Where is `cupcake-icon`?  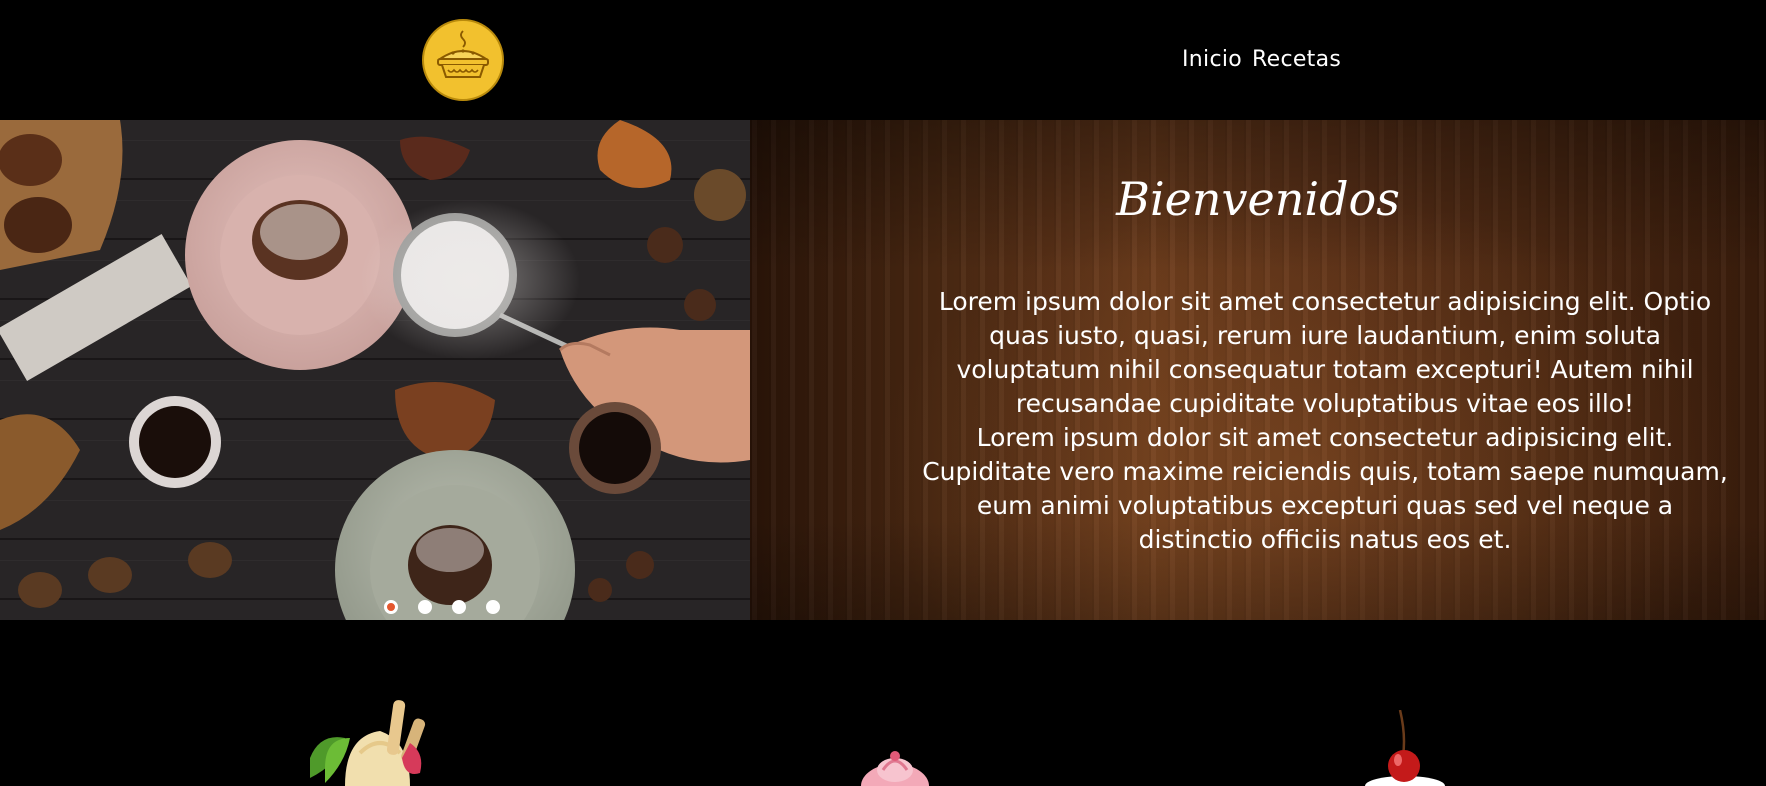
cupcake-icon is located at coordinates (895, 767).